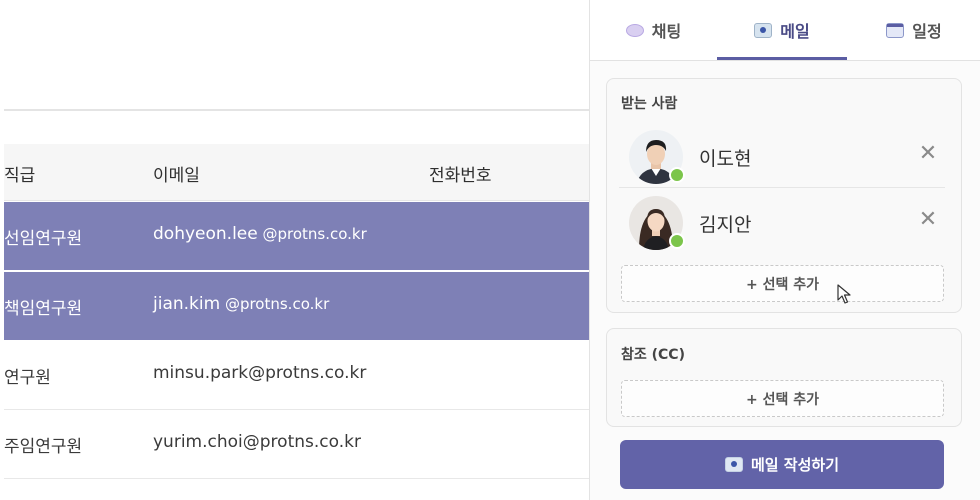 The height and width of the screenshot is (500, 980). What do you see at coordinates (784, 377) in the screenshot?
I see `cc-section: 참조 (CC) + 선택 추가` at bounding box center [784, 377].